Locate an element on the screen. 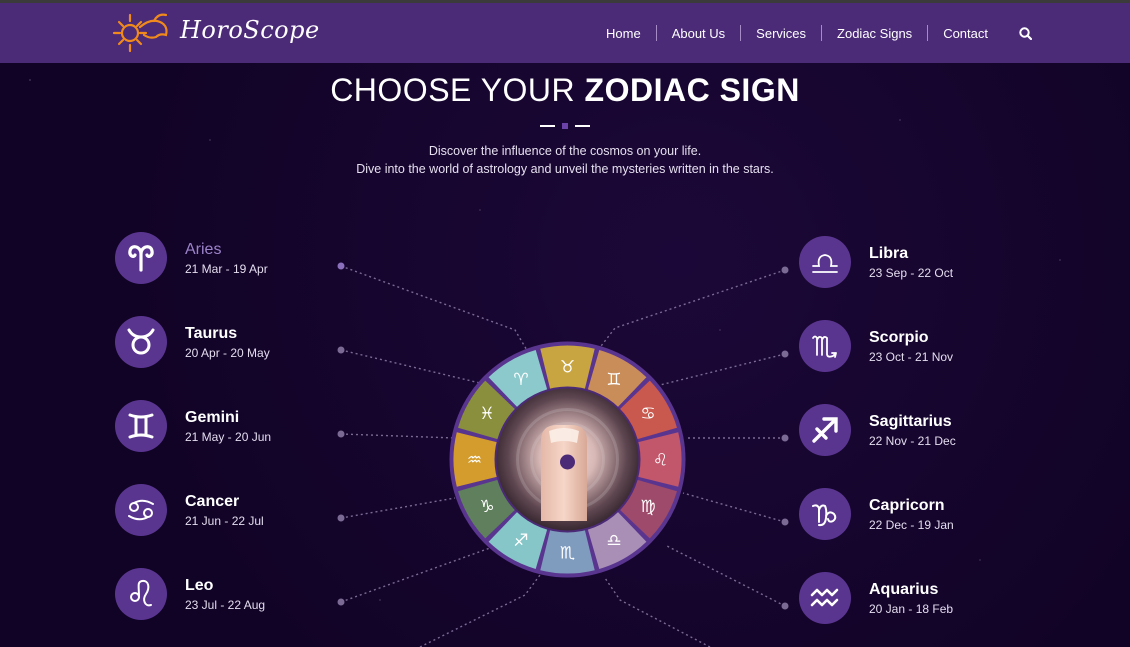 The width and height of the screenshot is (1130, 647). sign-gemini: Gemini 21 May - 20 Jun is located at coordinates (193, 426).